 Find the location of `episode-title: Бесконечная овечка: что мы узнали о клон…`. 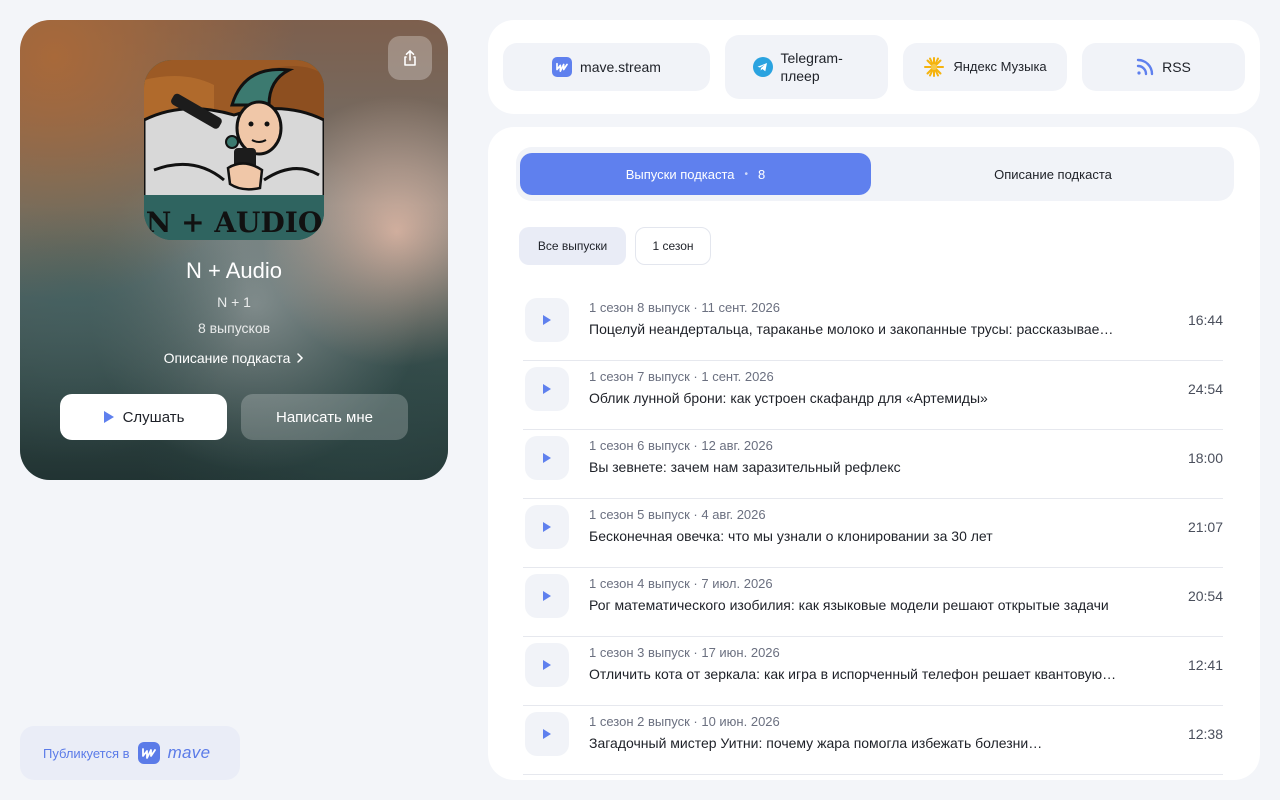

episode-title: Бесконечная овечка: что мы узнали о клон… is located at coordinates (870, 536).